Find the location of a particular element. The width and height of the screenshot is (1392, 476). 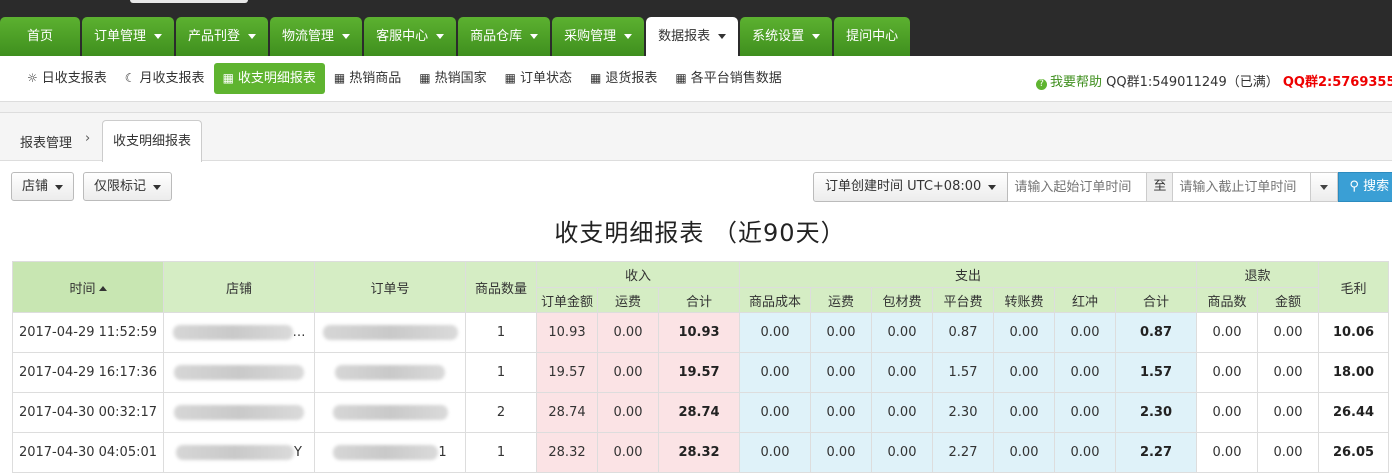

col-time: 时间 is located at coordinates (88, 287).